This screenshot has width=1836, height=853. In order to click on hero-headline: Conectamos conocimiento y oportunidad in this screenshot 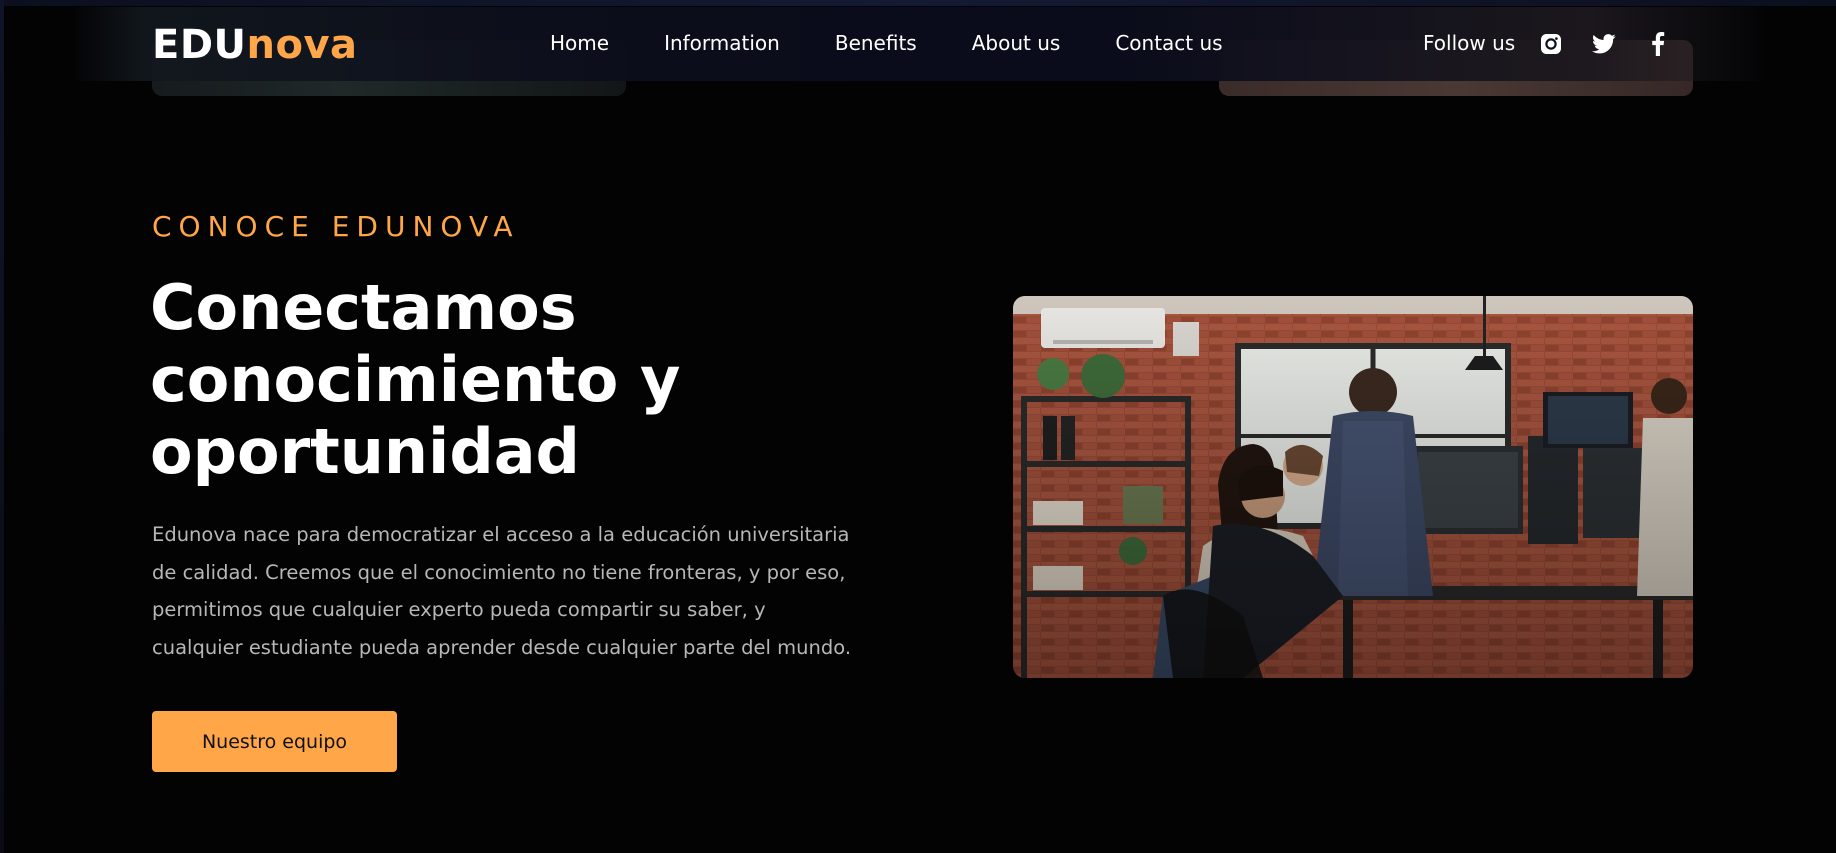, I will do `click(510, 380)`.